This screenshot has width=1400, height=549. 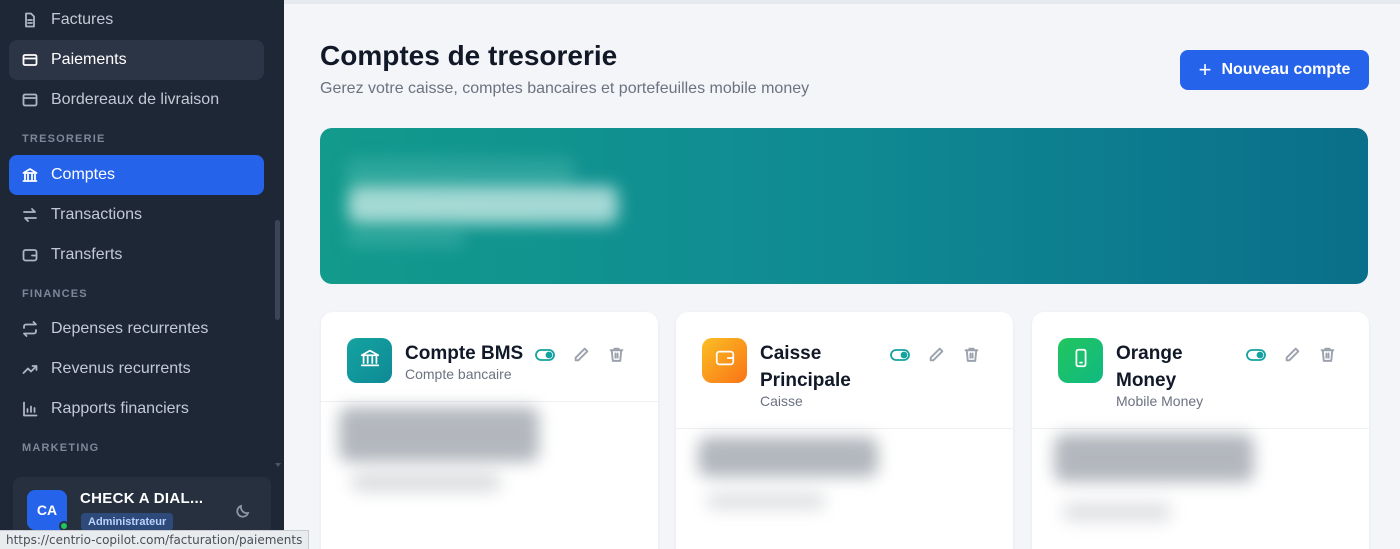 What do you see at coordinates (1205, 69) in the screenshot?
I see `plus-icon: +` at bounding box center [1205, 69].